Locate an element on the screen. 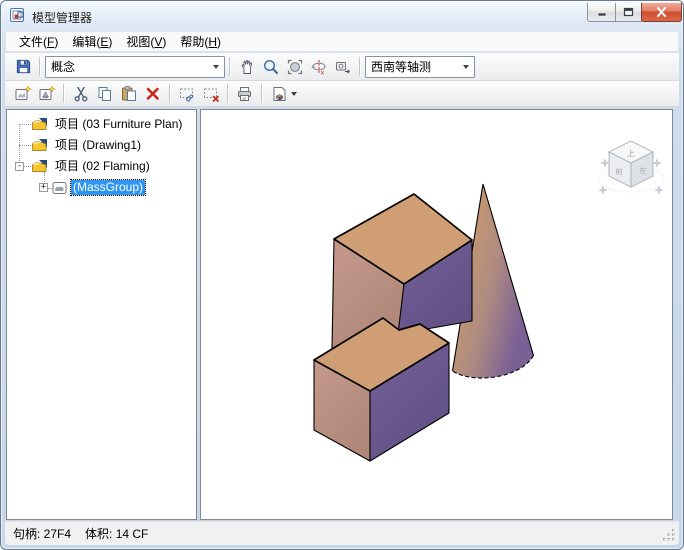 This screenshot has height=550, width=684. minimize-icon is located at coordinates (601, 14).